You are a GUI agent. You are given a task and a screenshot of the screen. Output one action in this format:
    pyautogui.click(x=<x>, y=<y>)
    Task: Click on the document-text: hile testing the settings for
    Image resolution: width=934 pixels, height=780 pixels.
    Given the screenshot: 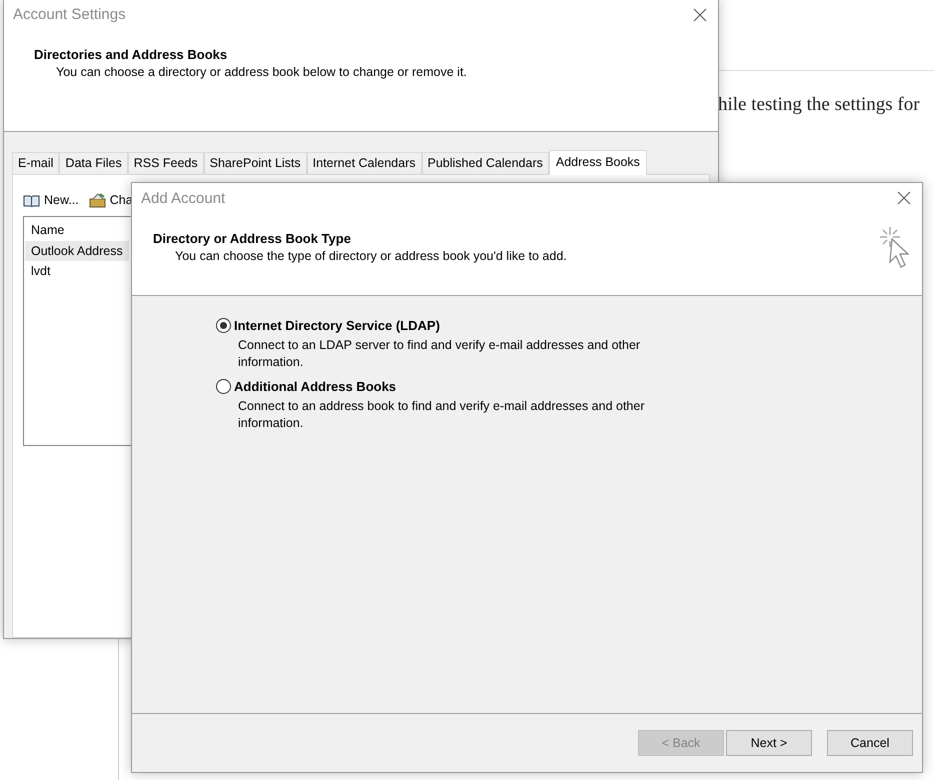 What is the action you would take?
    pyautogui.click(x=819, y=105)
    